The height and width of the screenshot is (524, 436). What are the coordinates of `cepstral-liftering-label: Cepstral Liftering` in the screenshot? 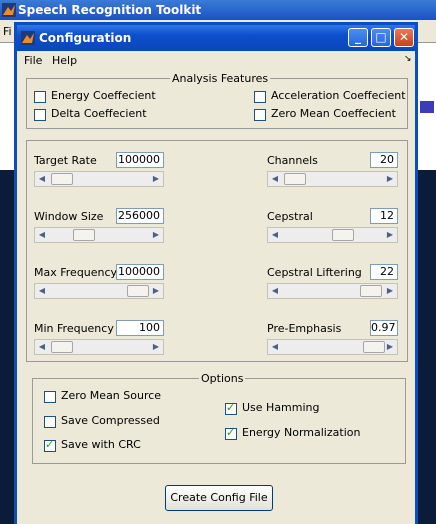 It's located at (314, 272).